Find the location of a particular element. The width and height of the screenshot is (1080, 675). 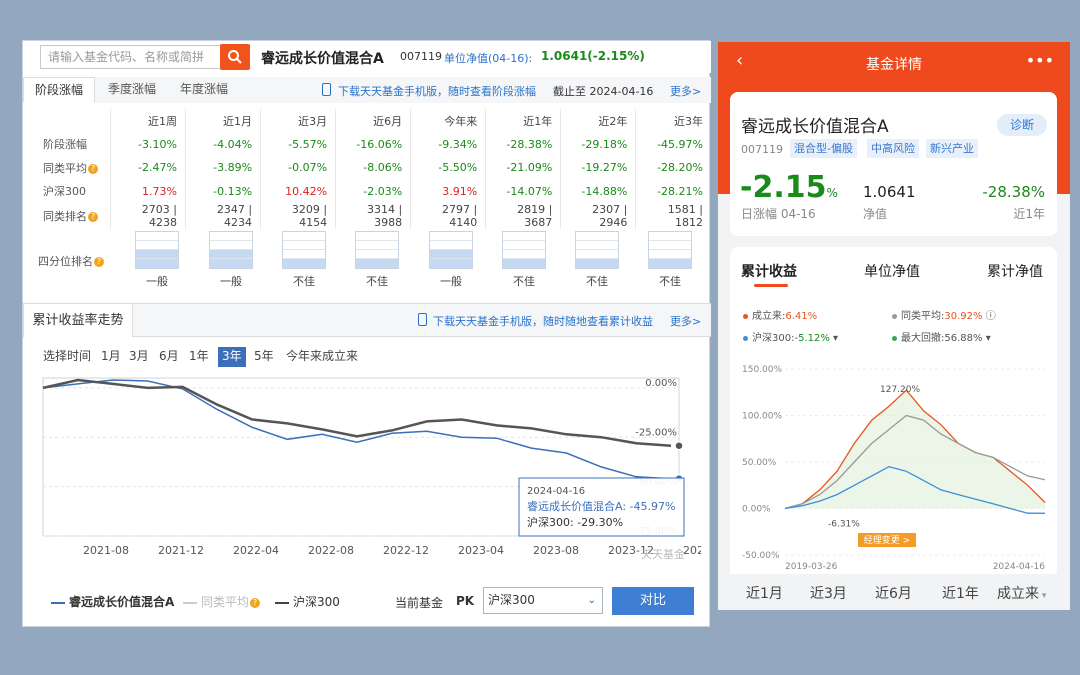

y-tick-label: -50.00% is located at coordinates (761, 556).